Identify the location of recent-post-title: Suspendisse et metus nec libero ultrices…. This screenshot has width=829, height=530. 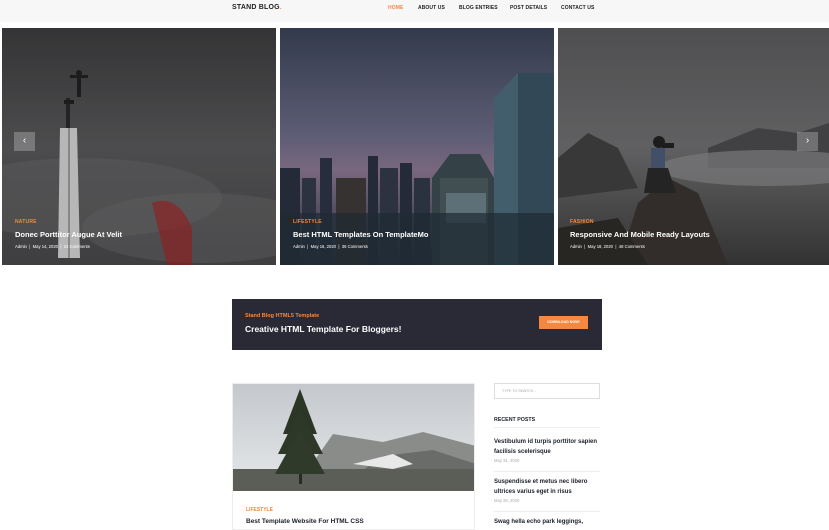
(547, 487).